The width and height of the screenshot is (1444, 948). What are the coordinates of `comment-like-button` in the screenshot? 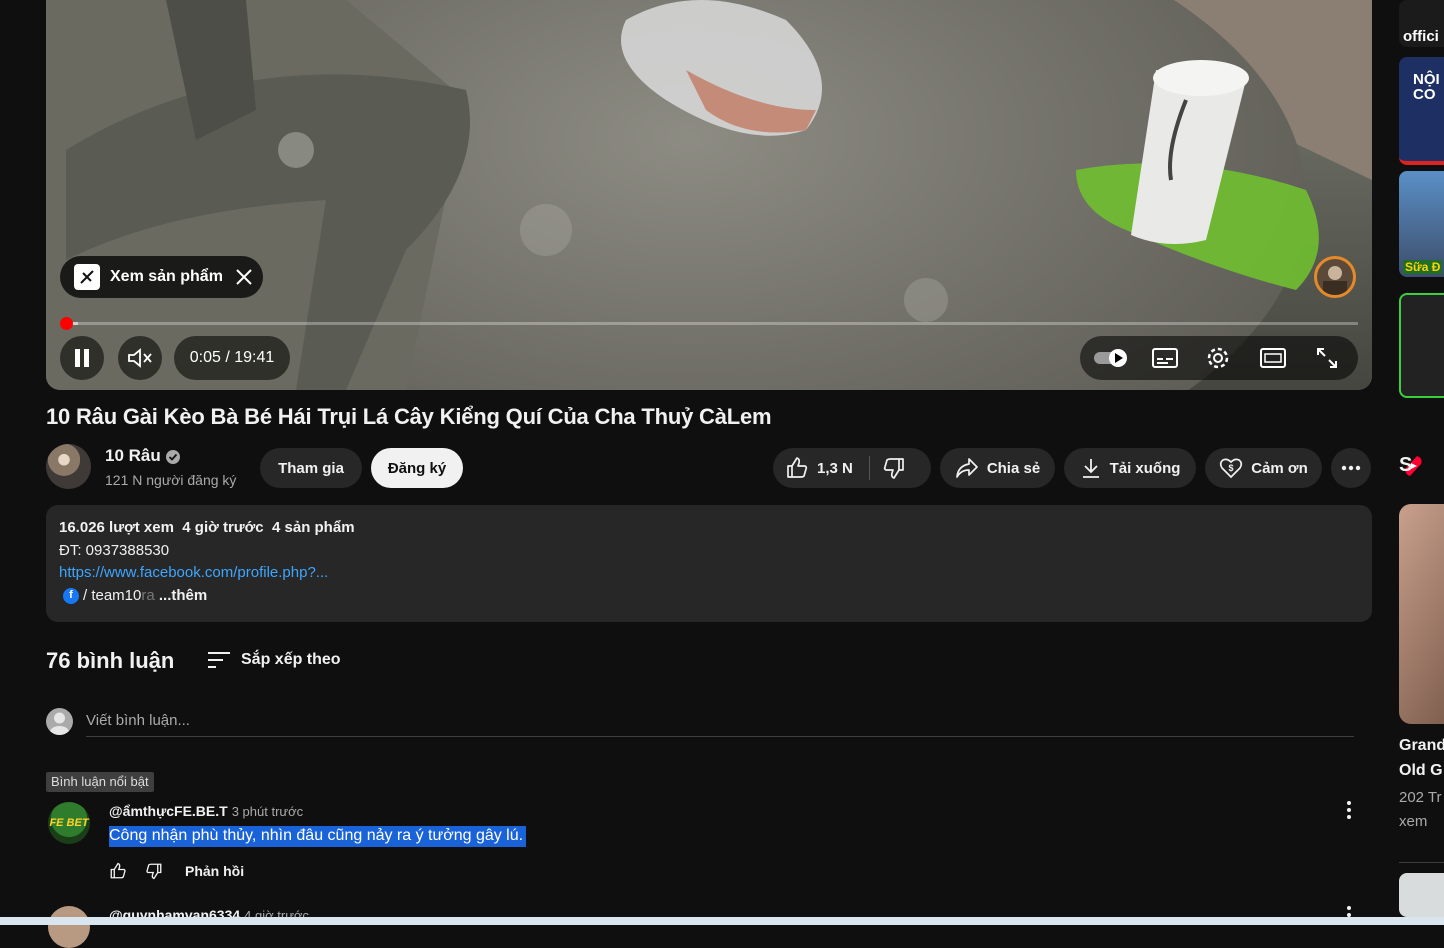 It's located at (118, 871).